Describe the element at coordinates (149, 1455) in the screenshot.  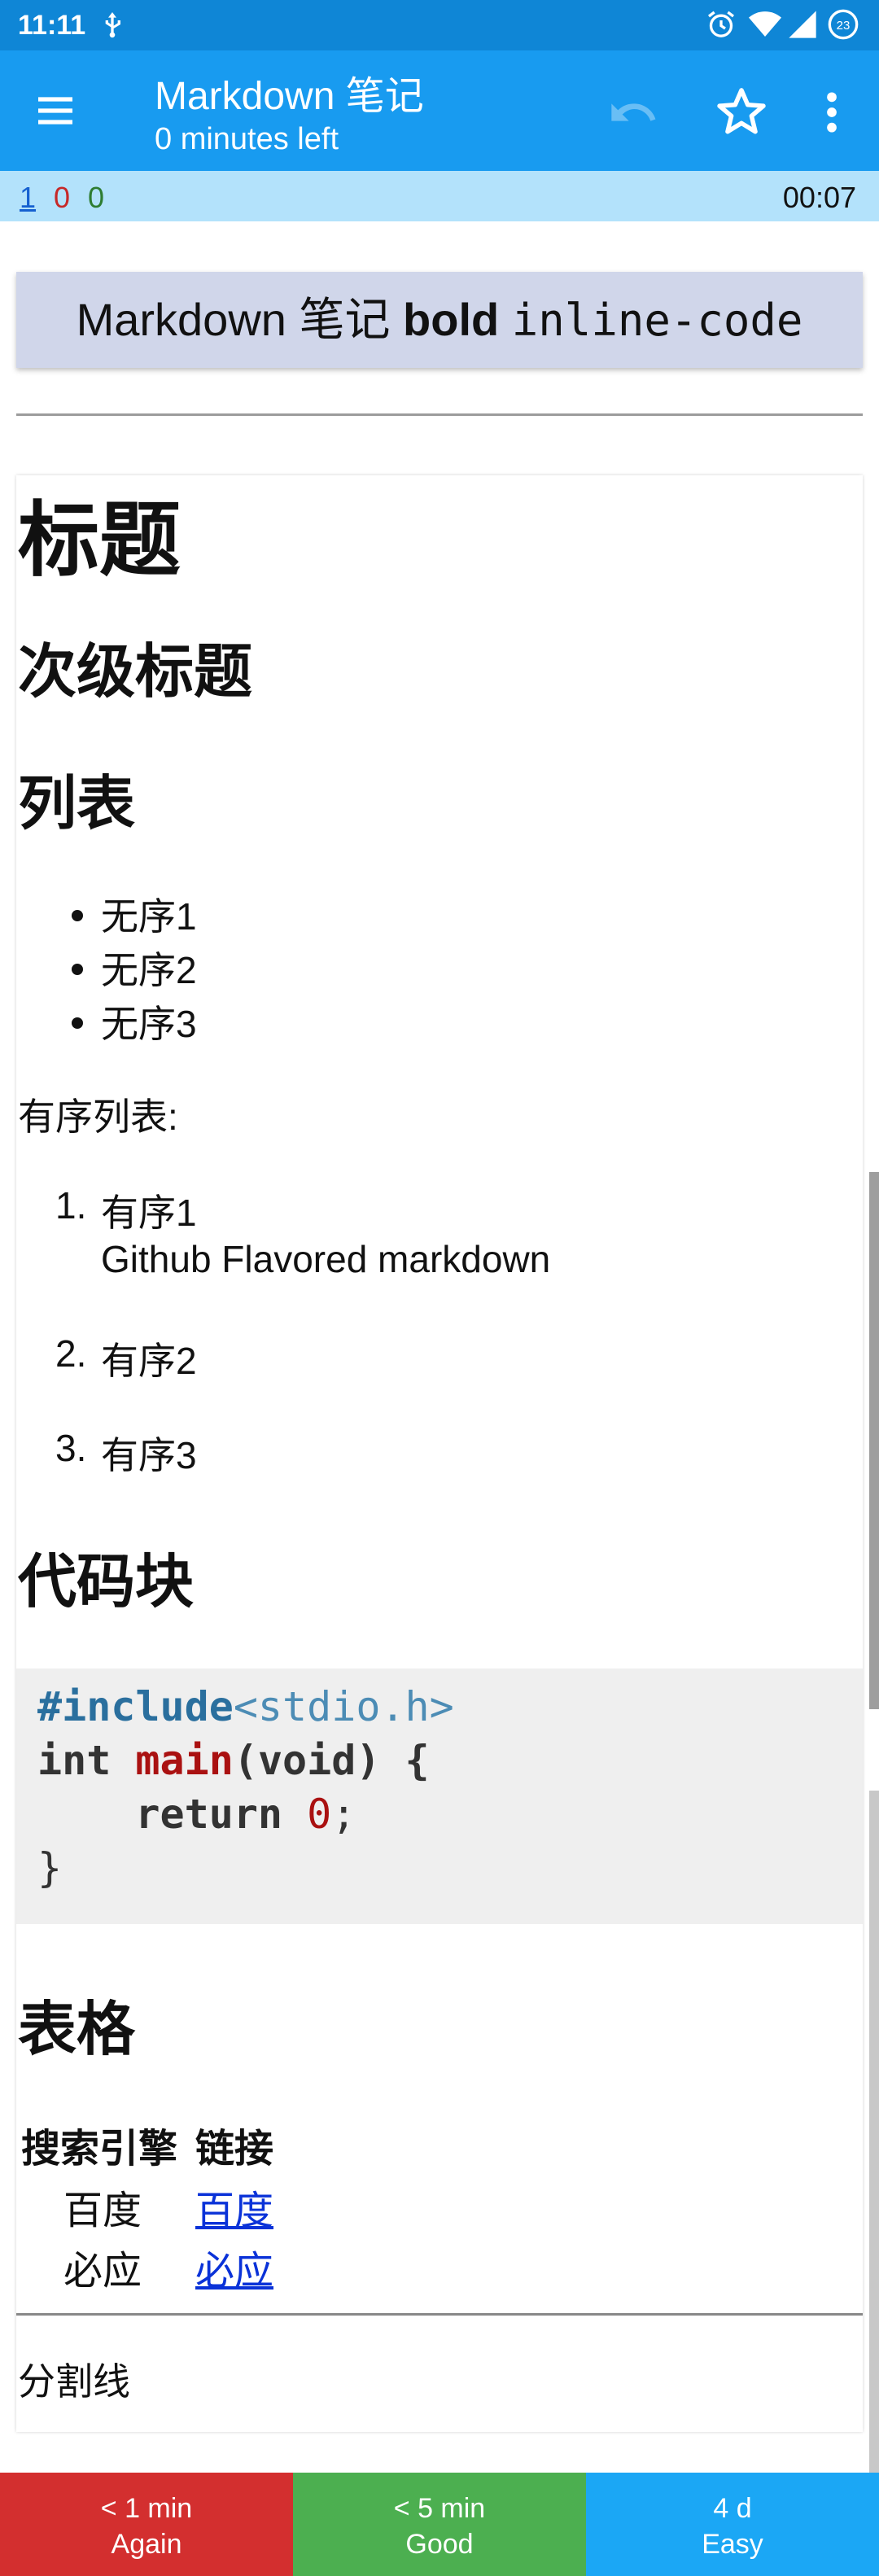
I see `list-item: 有序3` at that location.